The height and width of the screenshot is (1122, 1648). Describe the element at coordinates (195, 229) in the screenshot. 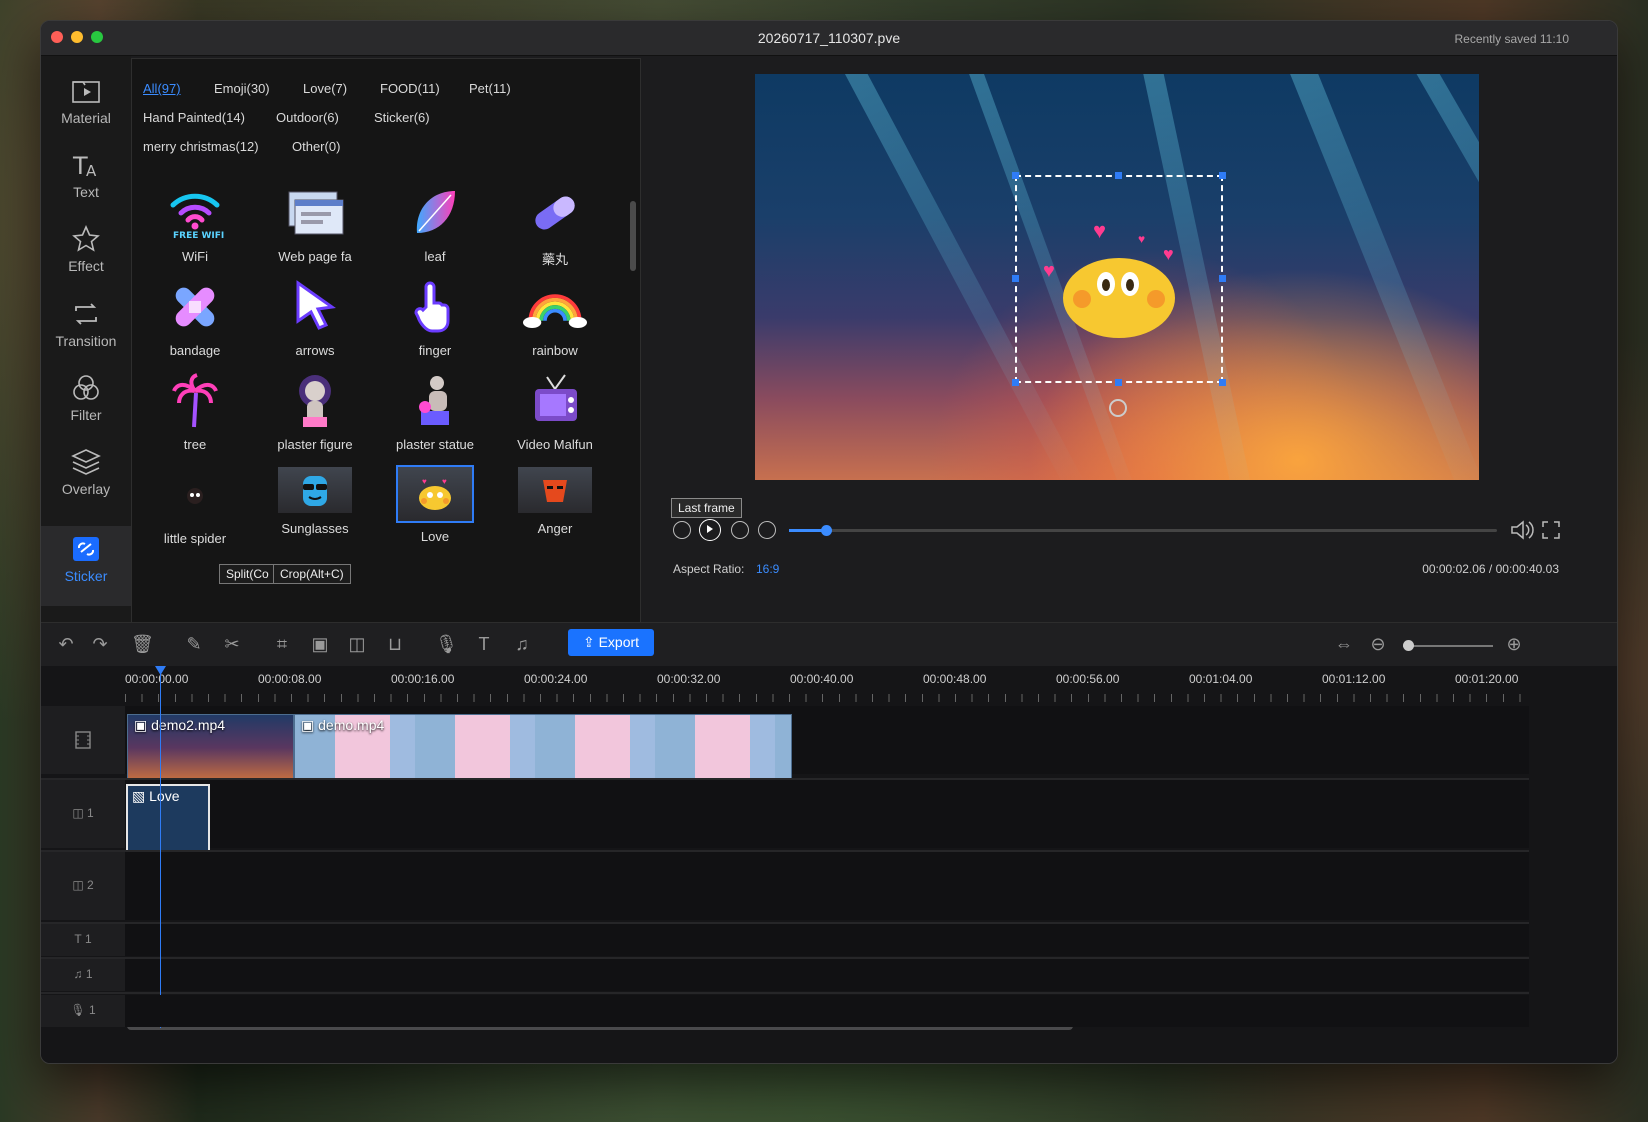

I see `sticker-item-wifi: FREE WIFI WiFi` at that location.